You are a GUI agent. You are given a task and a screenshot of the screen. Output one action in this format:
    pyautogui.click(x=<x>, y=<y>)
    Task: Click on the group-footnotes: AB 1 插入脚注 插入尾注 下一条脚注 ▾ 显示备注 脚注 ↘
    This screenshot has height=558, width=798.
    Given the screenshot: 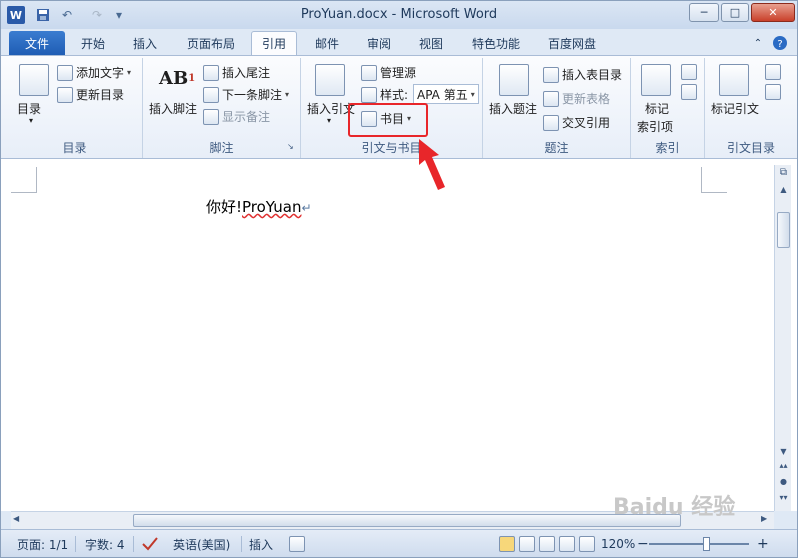 What is the action you would take?
    pyautogui.click(x=222, y=108)
    